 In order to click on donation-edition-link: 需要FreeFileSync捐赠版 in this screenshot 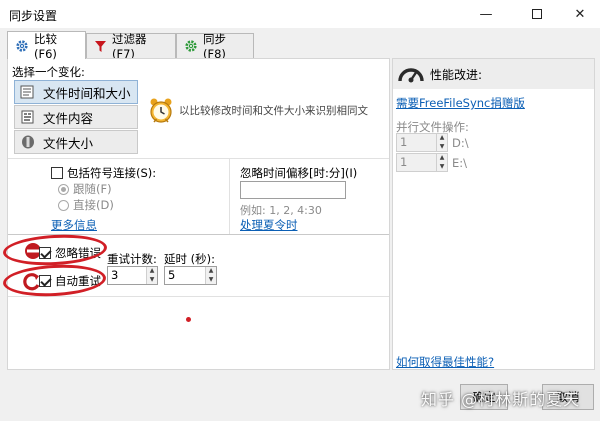, I will do `click(460, 103)`.